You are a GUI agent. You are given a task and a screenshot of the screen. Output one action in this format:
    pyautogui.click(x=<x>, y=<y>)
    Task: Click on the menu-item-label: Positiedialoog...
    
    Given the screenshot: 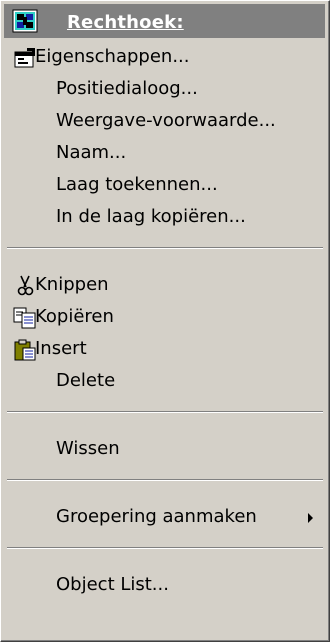 What is the action you would take?
    pyautogui.click(x=127, y=88)
    